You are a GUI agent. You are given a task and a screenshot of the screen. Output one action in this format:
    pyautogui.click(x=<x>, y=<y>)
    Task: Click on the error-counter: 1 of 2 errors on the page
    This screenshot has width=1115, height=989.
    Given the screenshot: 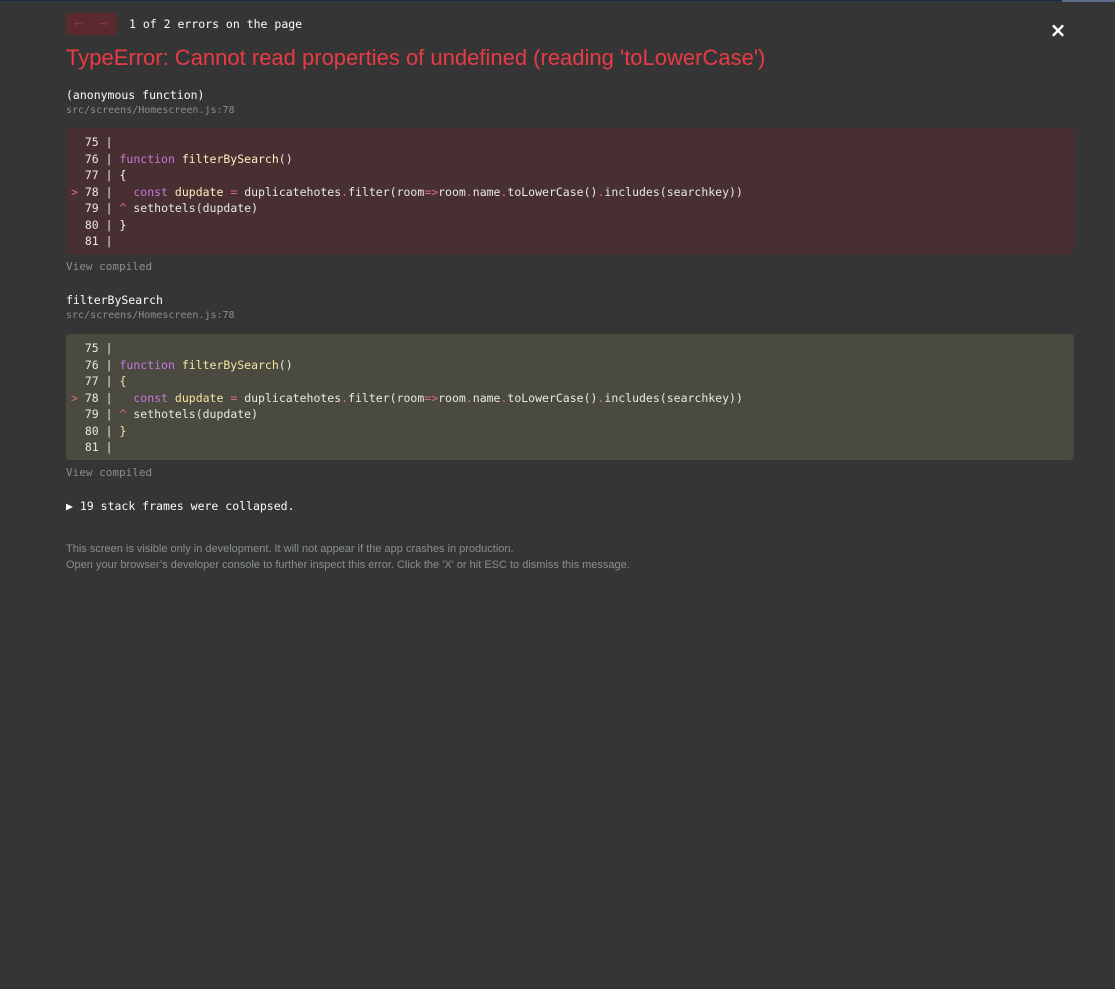 What is the action you would take?
    pyautogui.click(x=216, y=24)
    